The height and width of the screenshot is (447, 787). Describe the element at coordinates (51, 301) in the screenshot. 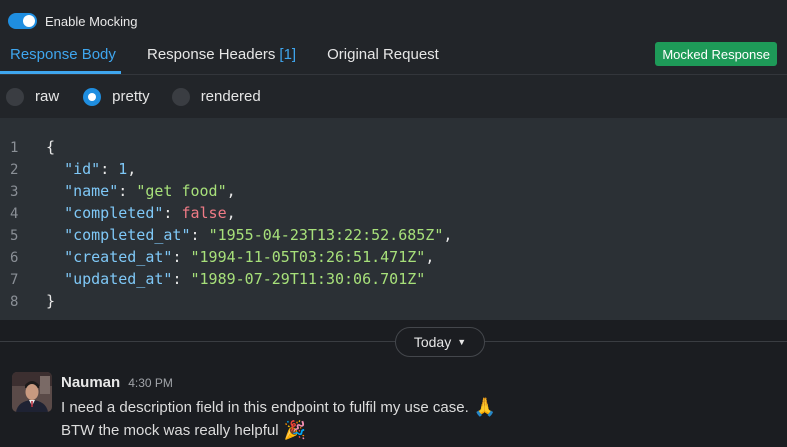

I see `close-brace: }` at that location.